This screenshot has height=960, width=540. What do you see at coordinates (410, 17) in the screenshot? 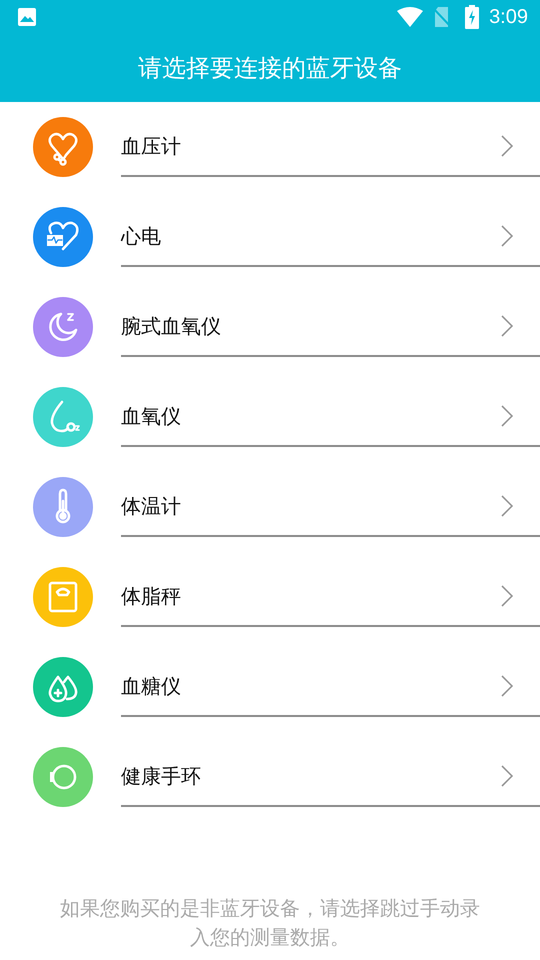
I see `wifi-icon` at bounding box center [410, 17].